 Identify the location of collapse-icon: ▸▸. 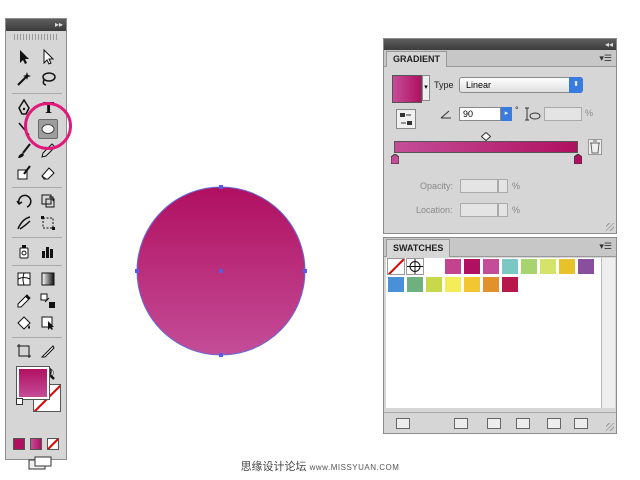
(59, 25).